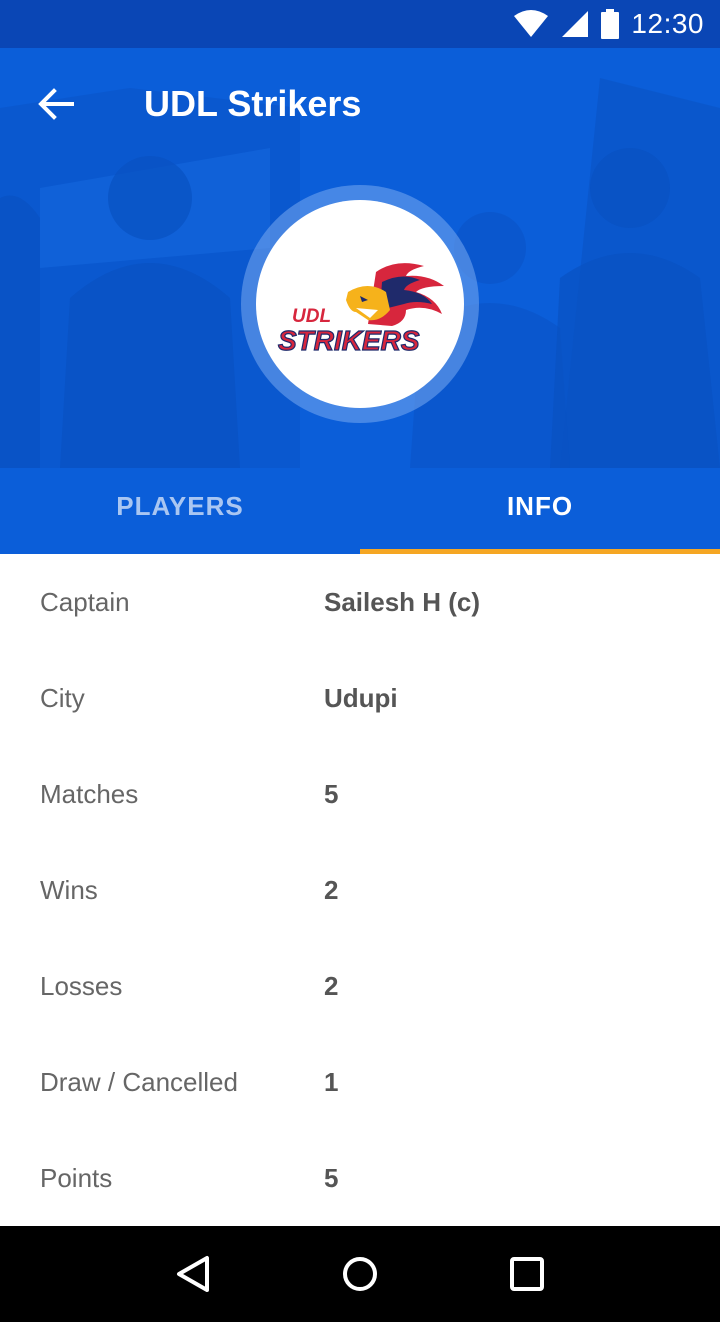  I want to click on tab-bar: PLAYERS INFO, so click(360, 506).